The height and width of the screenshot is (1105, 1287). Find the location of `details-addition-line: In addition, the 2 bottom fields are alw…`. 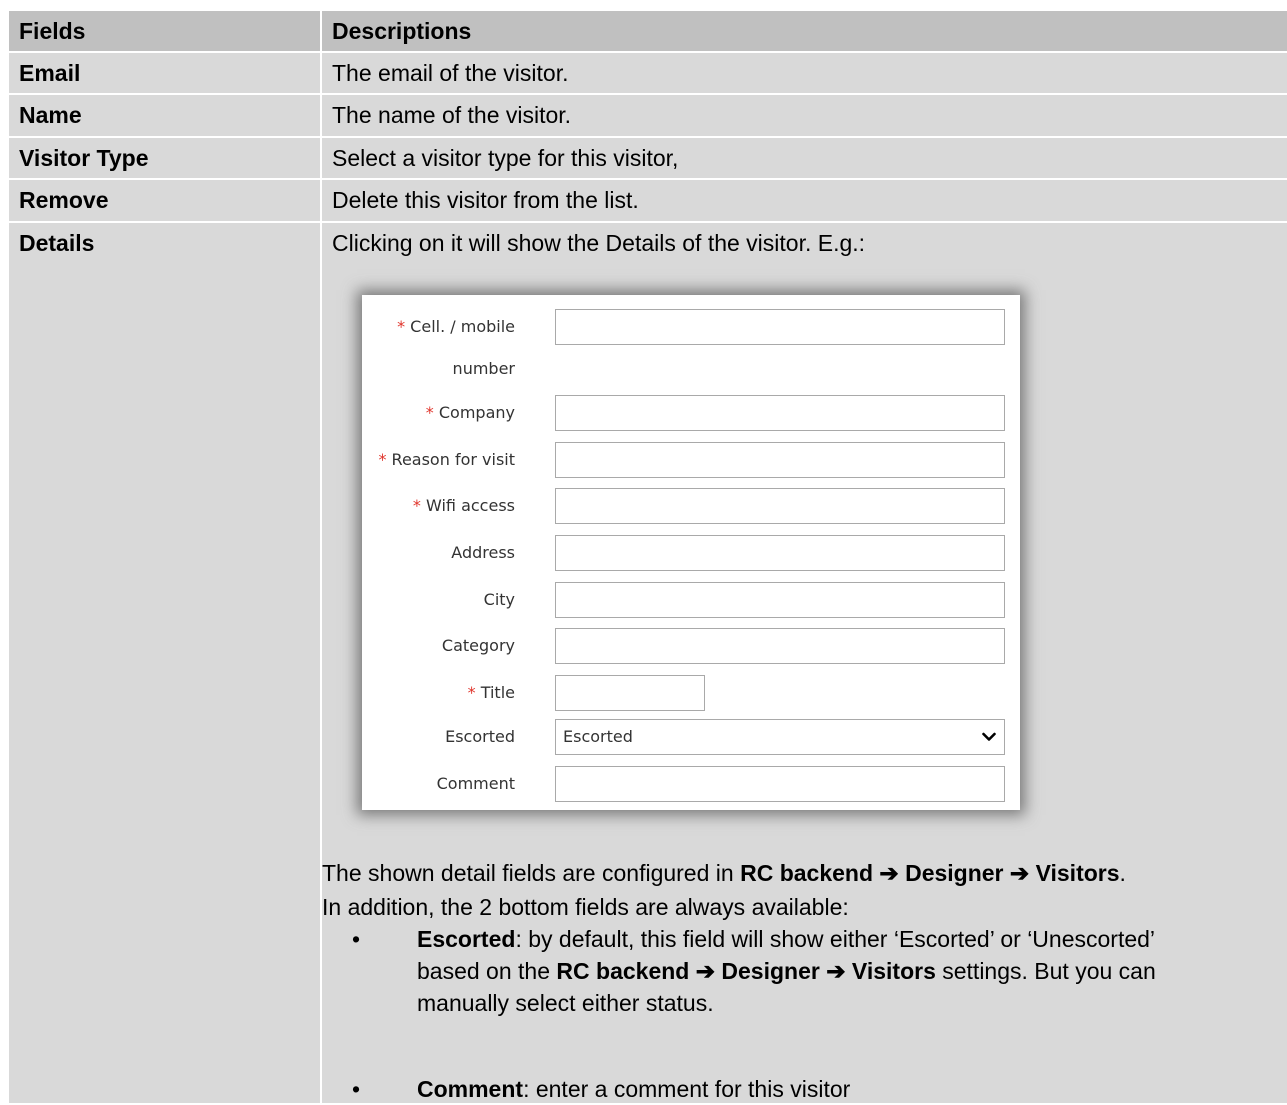

details-addition-line: In addition, the 2 bottom fields are alw… is located at coordinates (585, 907).